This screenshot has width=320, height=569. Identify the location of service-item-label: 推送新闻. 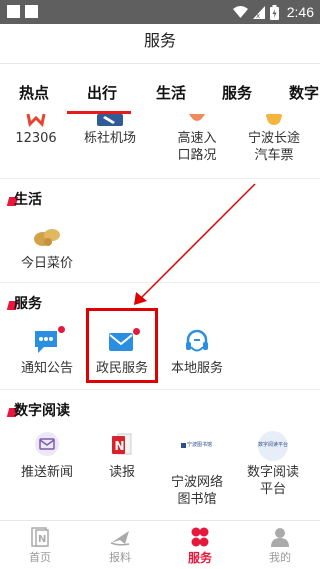
(46, 472).